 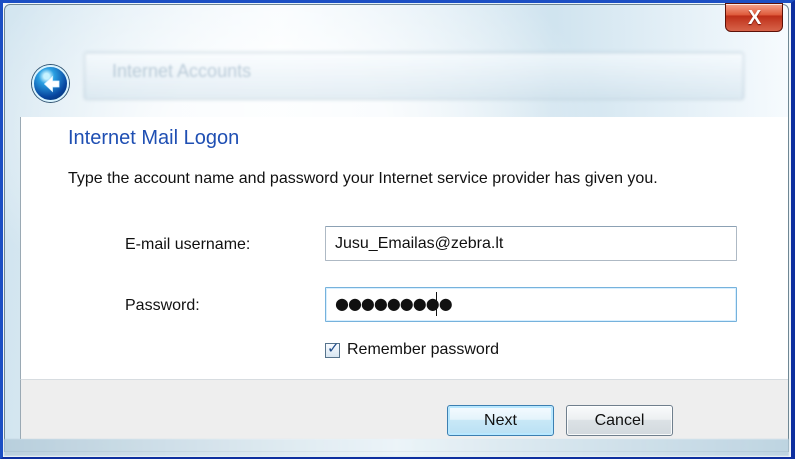 What do you see at coordinates (154, 138) in the screenshot?
I see `page-title: Internet Mail Logon` at bounding box center [154, 138].